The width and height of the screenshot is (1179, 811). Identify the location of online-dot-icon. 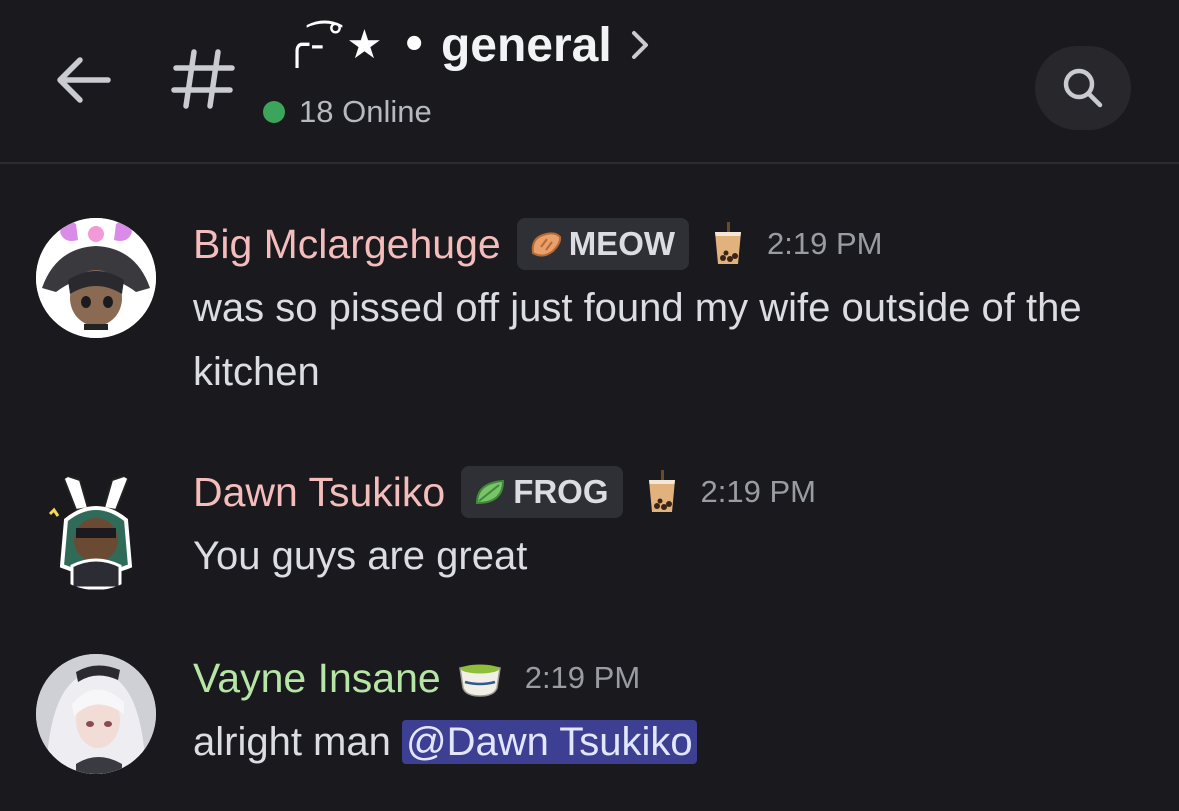
(274, 112).